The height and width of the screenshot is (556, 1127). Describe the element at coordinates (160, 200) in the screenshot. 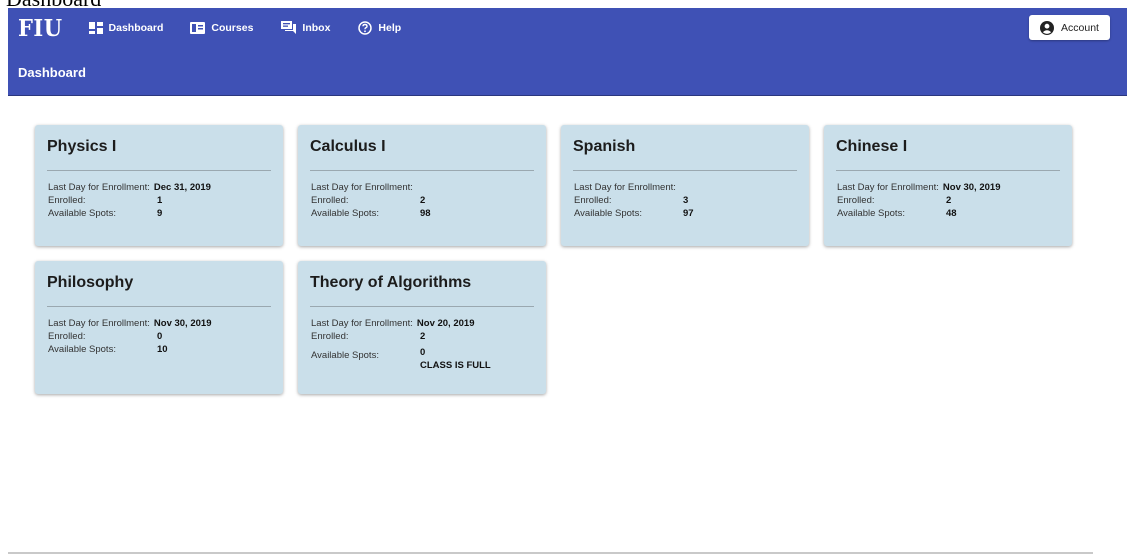

I see `enrolled-value: 1` at that location.